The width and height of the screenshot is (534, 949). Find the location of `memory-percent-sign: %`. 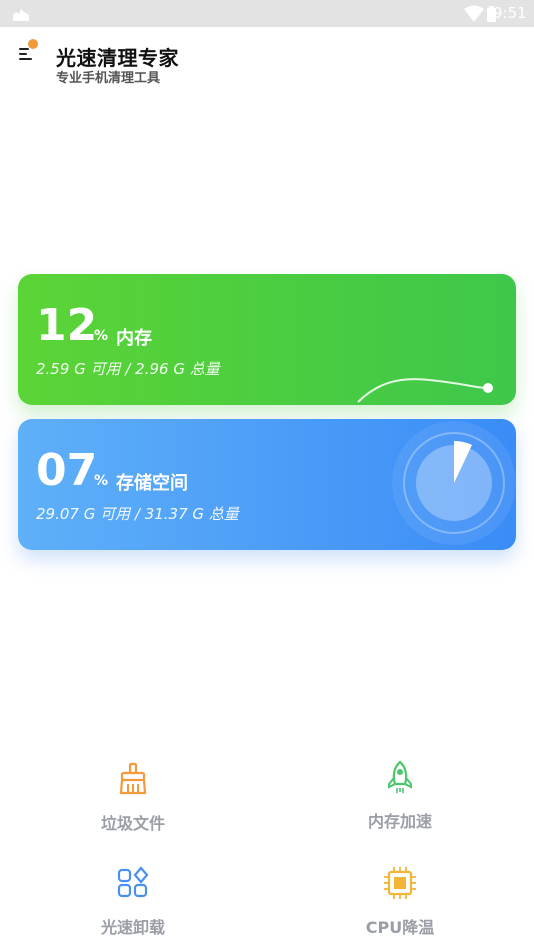

memory-percent-sign: % is located at coordinates (101, 336).